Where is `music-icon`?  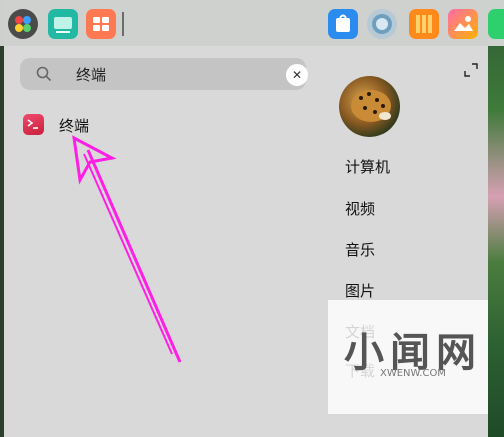 music-icon is located at coordinates (496, 24).